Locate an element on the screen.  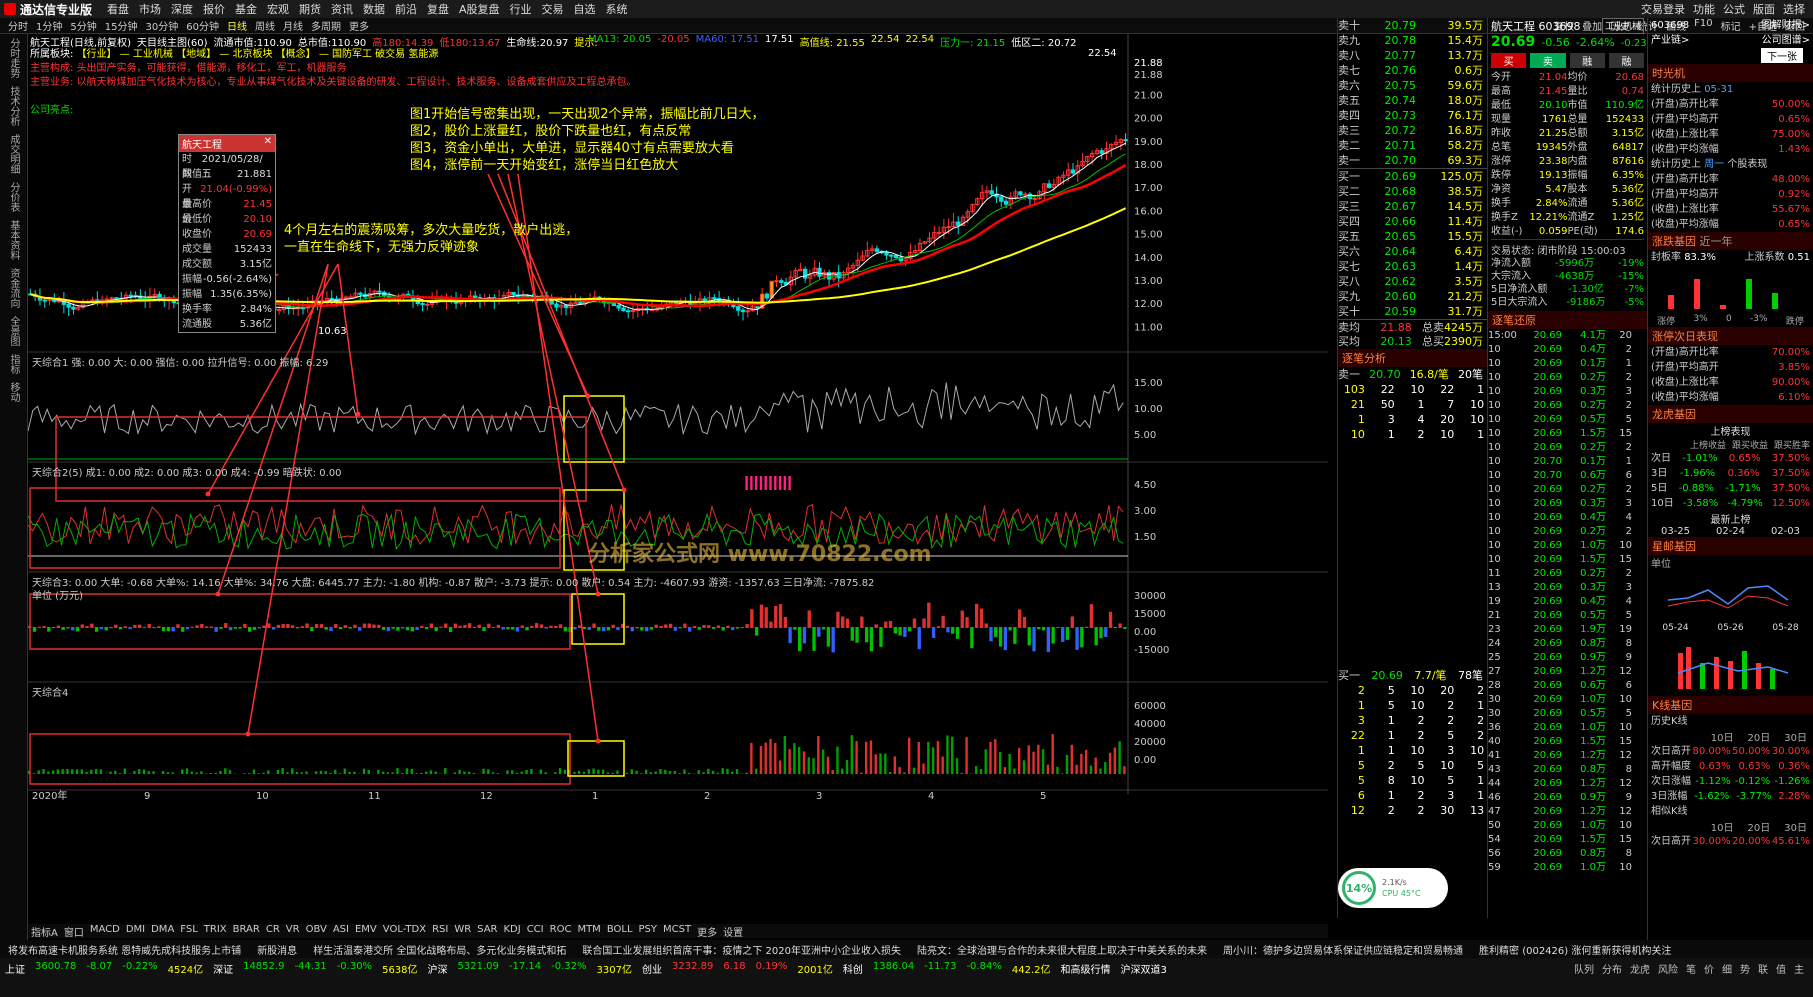
title-right-item: 公式 is located at coordinates (1734, 9).